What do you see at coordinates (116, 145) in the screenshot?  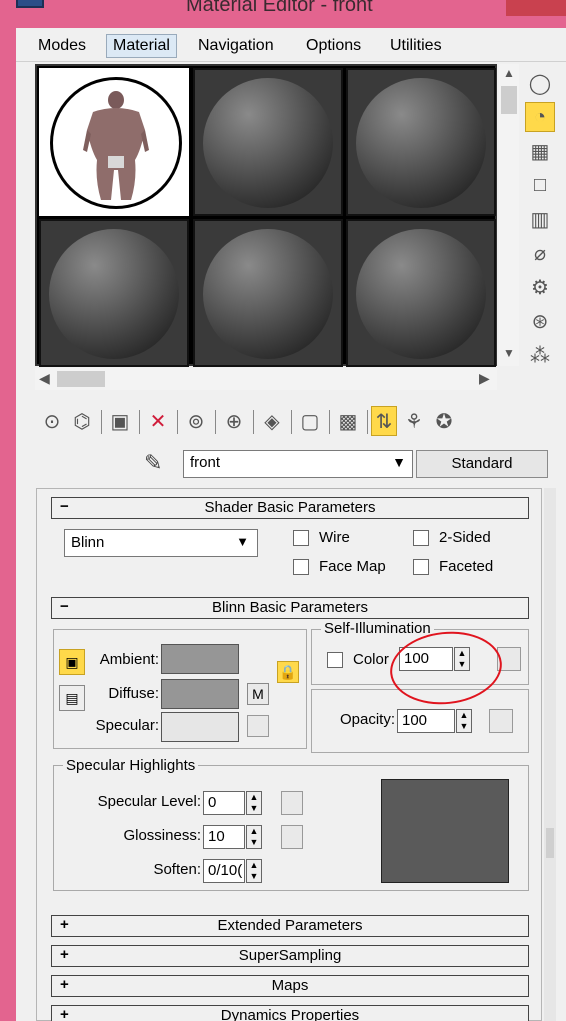 I see `figure-preview-icon` at bounding box center [116, 145].